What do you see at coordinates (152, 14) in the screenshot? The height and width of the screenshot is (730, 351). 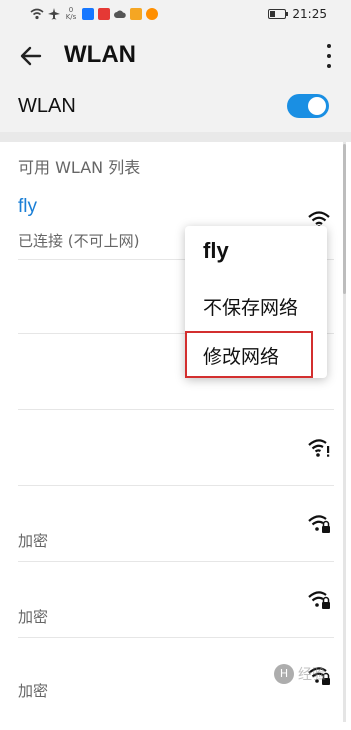 I see `shield-app-icon` at bounding box center [152, 14].